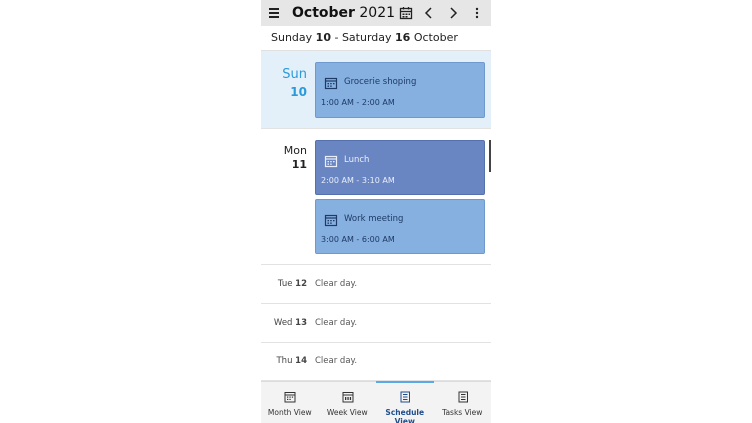 This screenshot has width=752, height=423. I want to click on clear-day-row: Wed 13 Clear day., so click(376, 323).